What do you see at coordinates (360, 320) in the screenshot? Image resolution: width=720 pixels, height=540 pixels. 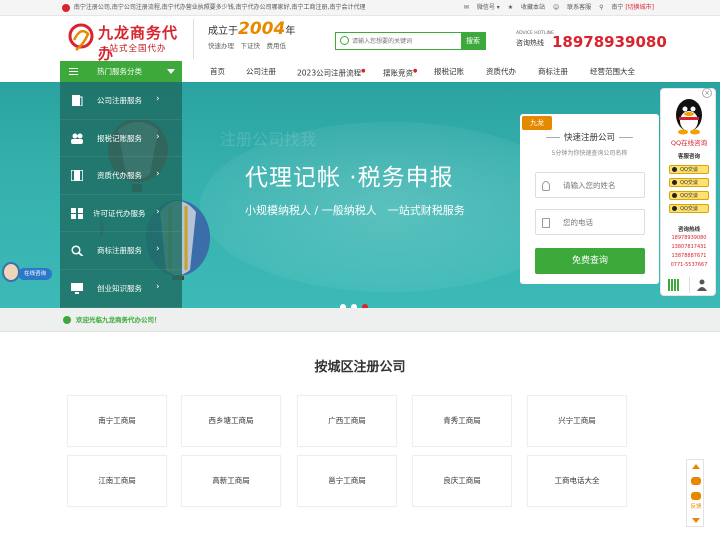 I see `welcome-bar: 欢迎光临九龙商务代办公司！` at bounding box center [360, 320].